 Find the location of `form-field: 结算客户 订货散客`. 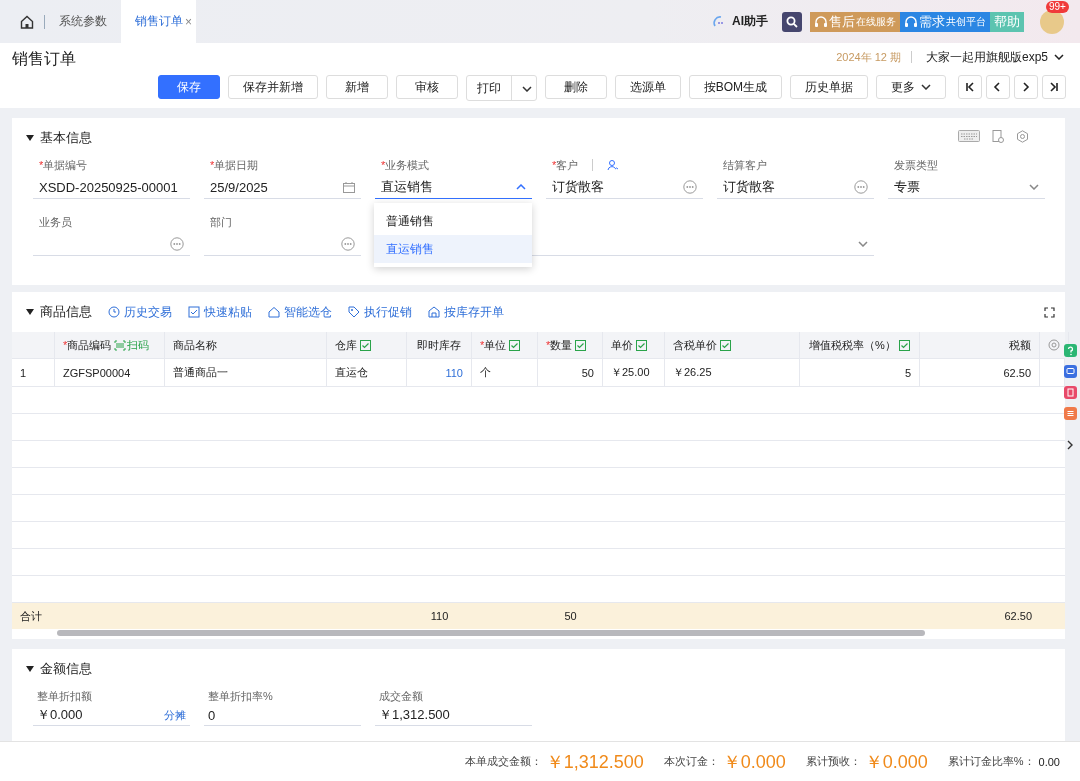

form-field: 结算客户 订货散客 is located at coordinates (795, 178).